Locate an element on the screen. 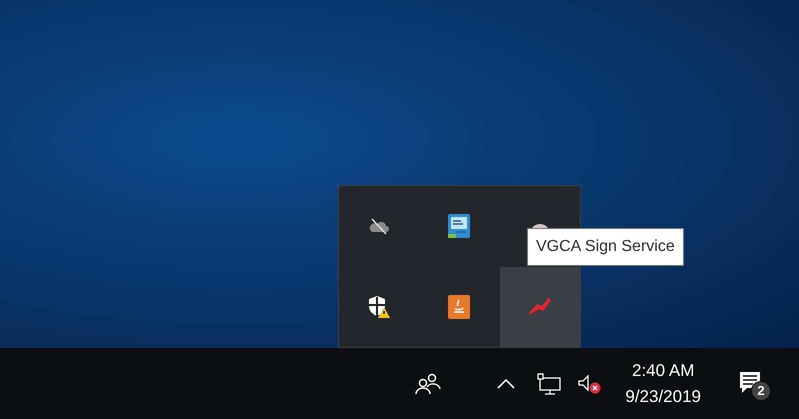  network-app-icon is located at coordinates (459, 226).